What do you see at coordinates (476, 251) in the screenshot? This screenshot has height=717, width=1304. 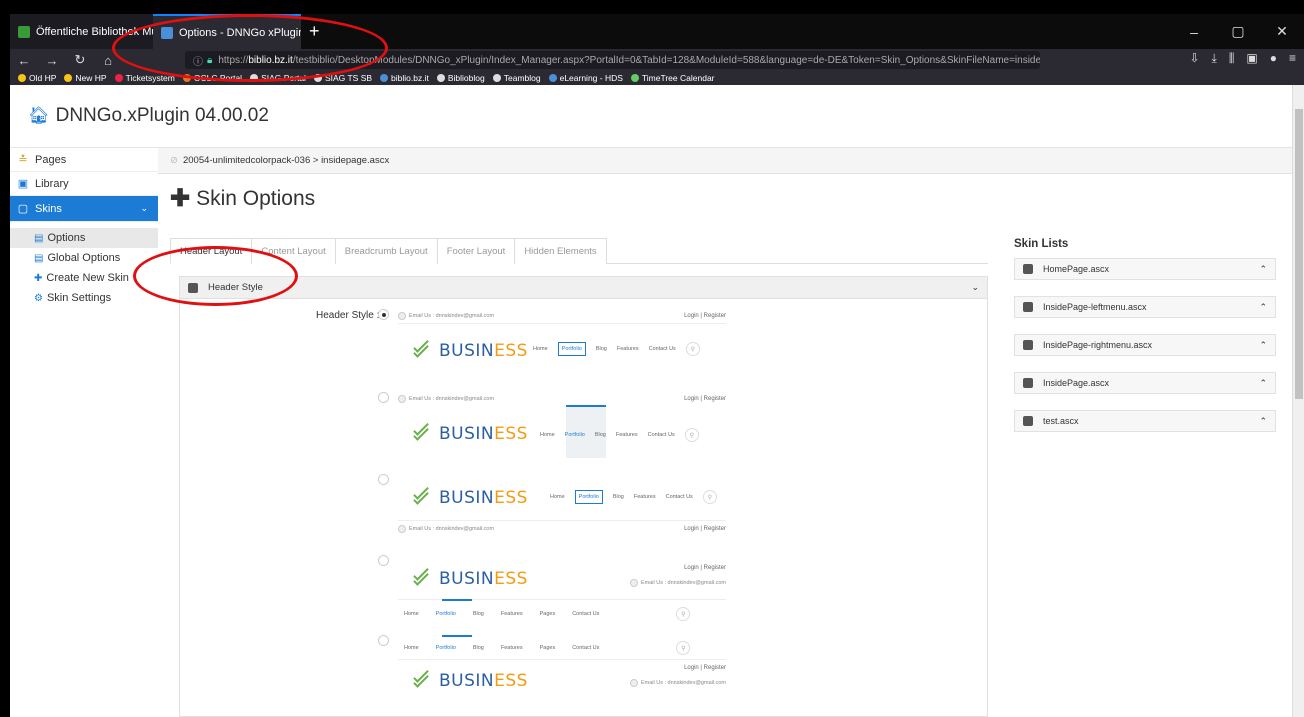 I see `tab-footer-layout: Footer Layout` at bounding box center [476, 251].